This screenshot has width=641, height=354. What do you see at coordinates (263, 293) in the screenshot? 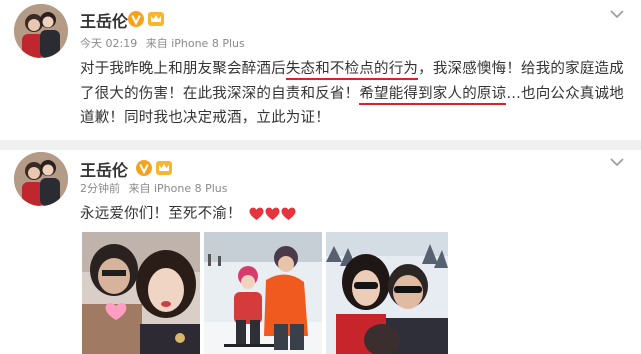
I see `photo-skiing` at bounding box center [263, 293].